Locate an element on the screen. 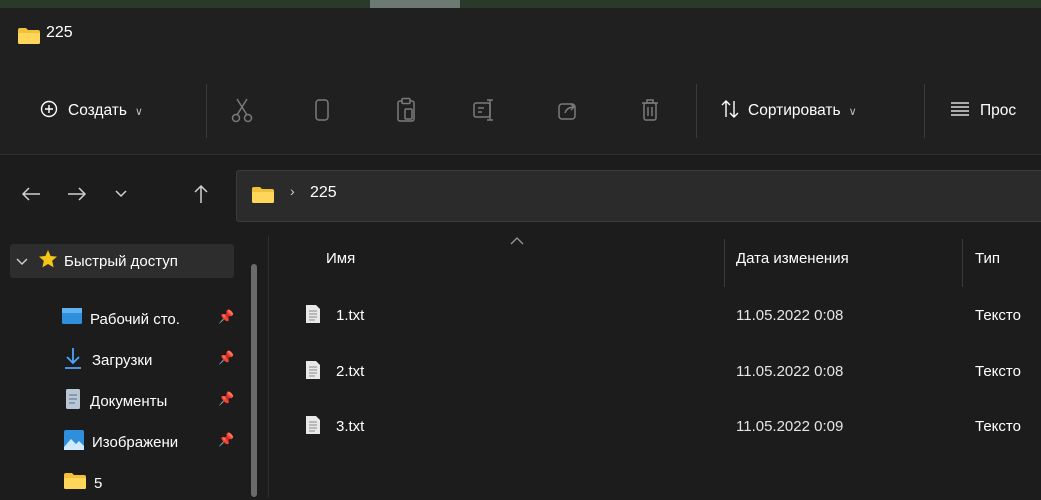 This screenshot has width=1041, height=500. back-arrow-icon is located at coordinates (31, 194).